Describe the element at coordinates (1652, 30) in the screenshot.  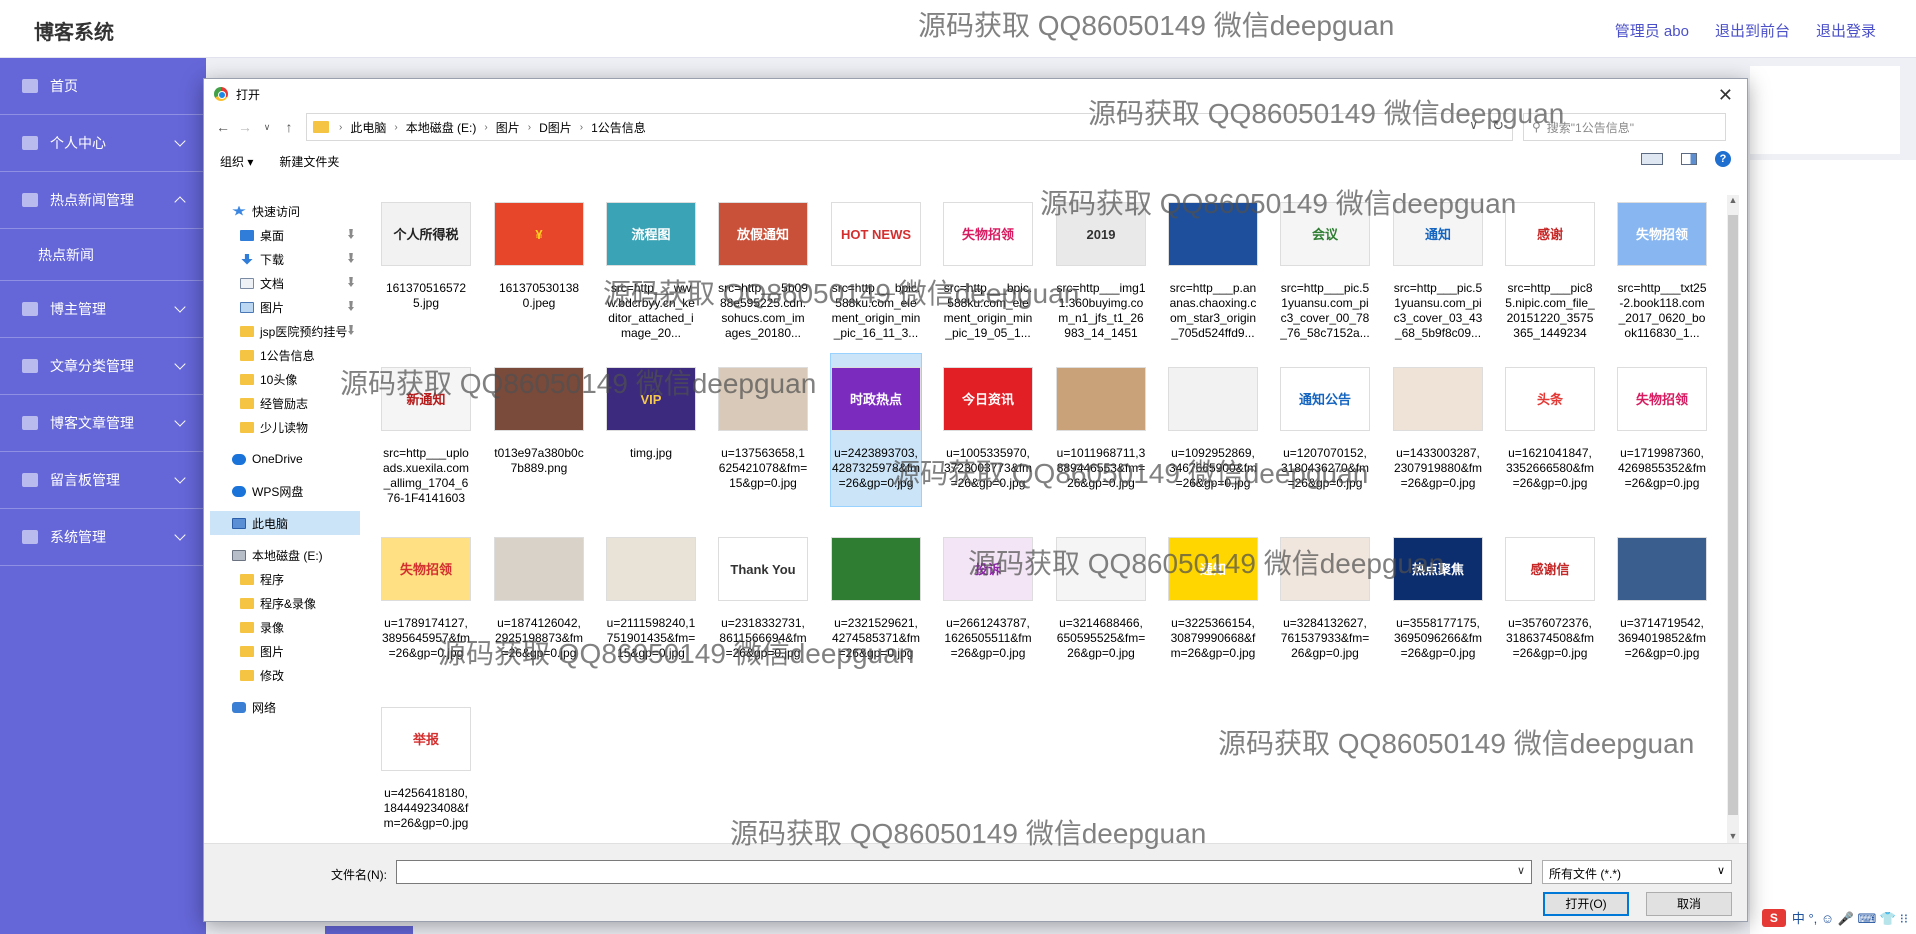
I see `admin-user-link: 管理员 abo` at that location.